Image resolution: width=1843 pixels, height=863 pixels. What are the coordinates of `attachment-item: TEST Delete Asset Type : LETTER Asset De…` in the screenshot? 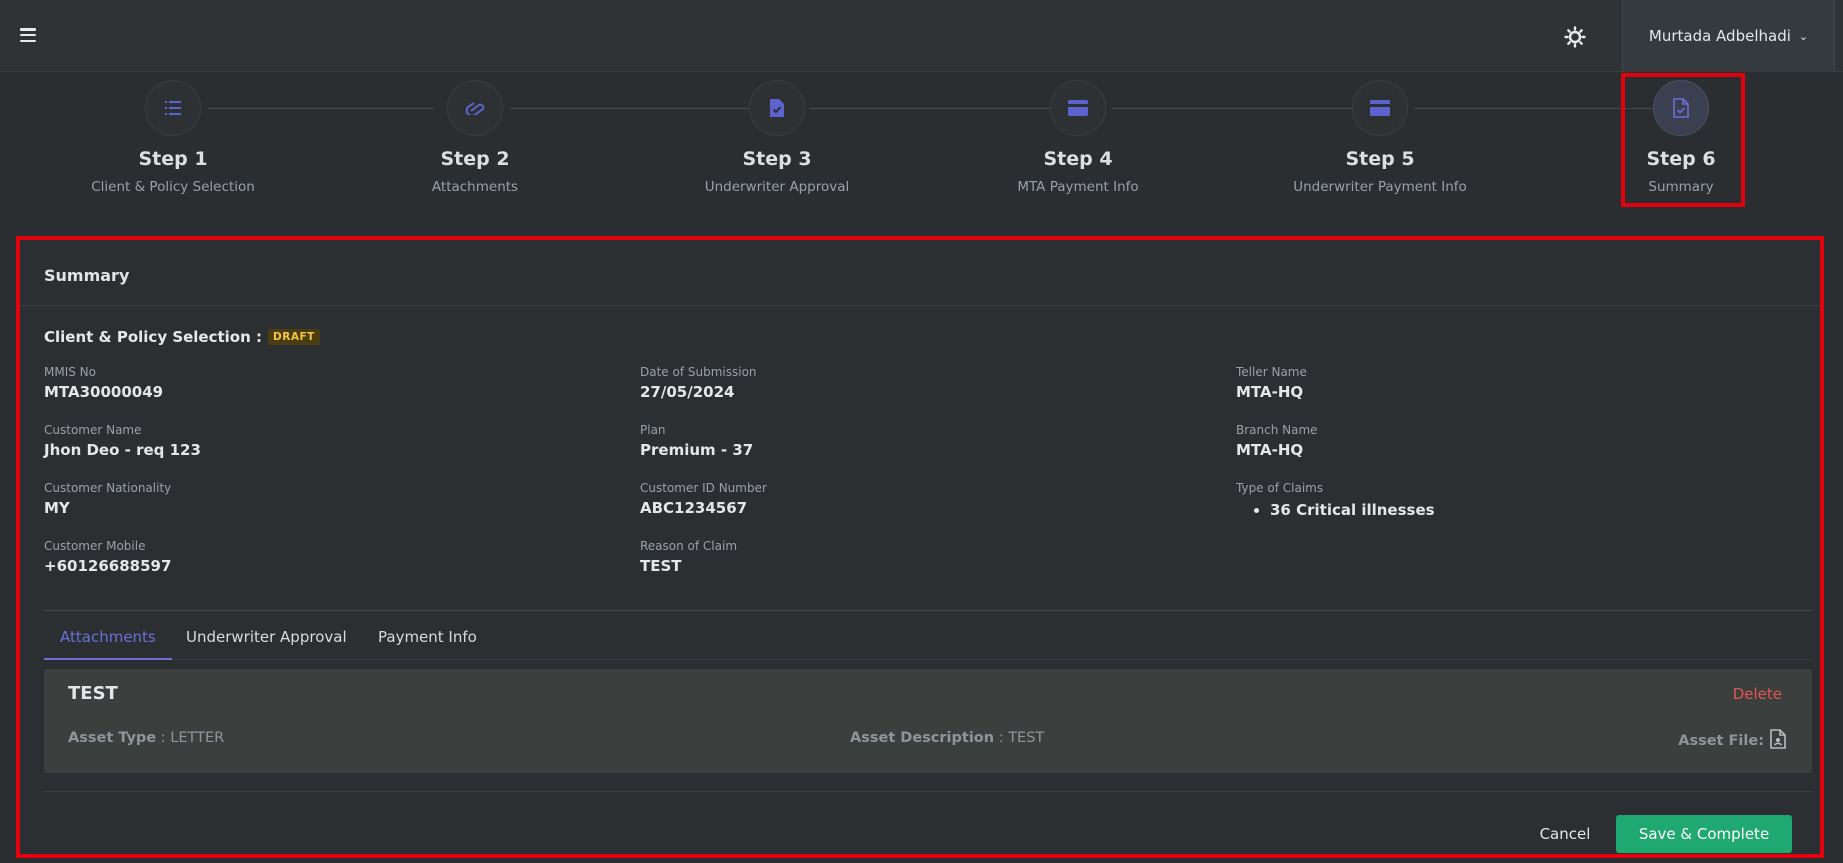 It's located at (928, 721).